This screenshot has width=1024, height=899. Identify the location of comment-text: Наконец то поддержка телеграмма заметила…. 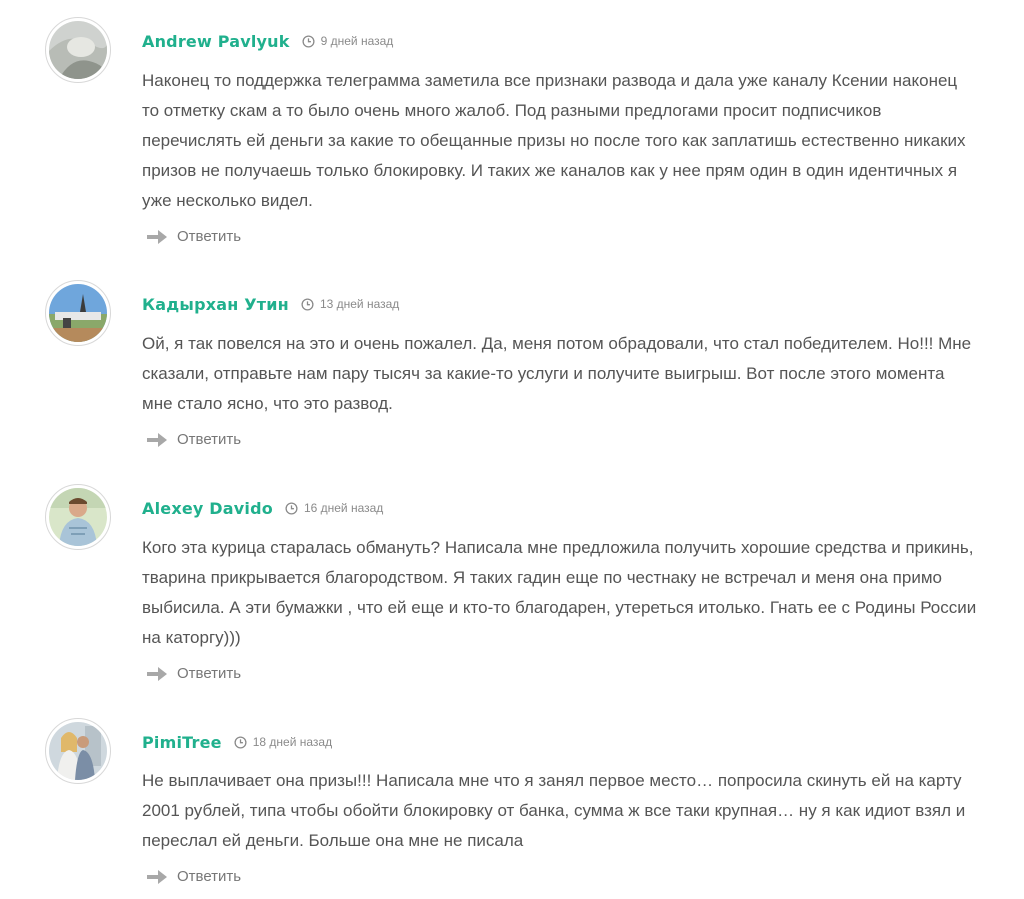
(554, 140).